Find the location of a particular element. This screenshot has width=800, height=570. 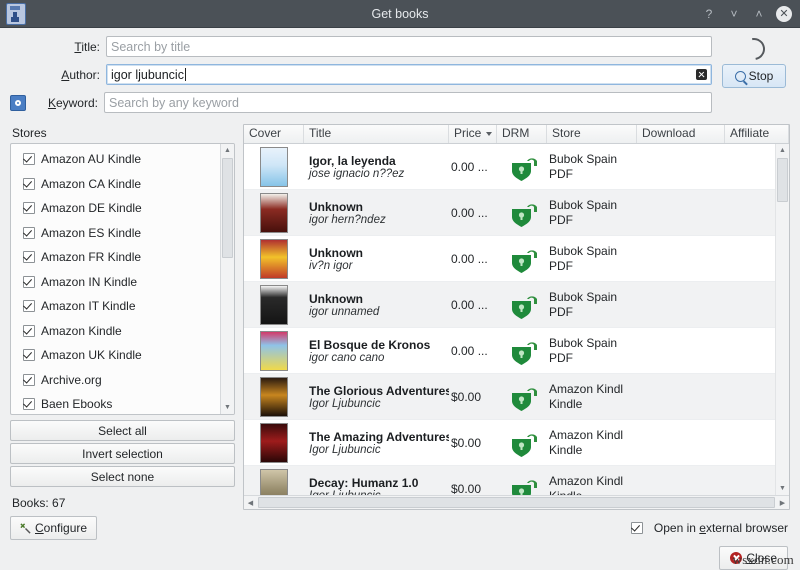

column-price: Price is located at coordinates (473, 134).